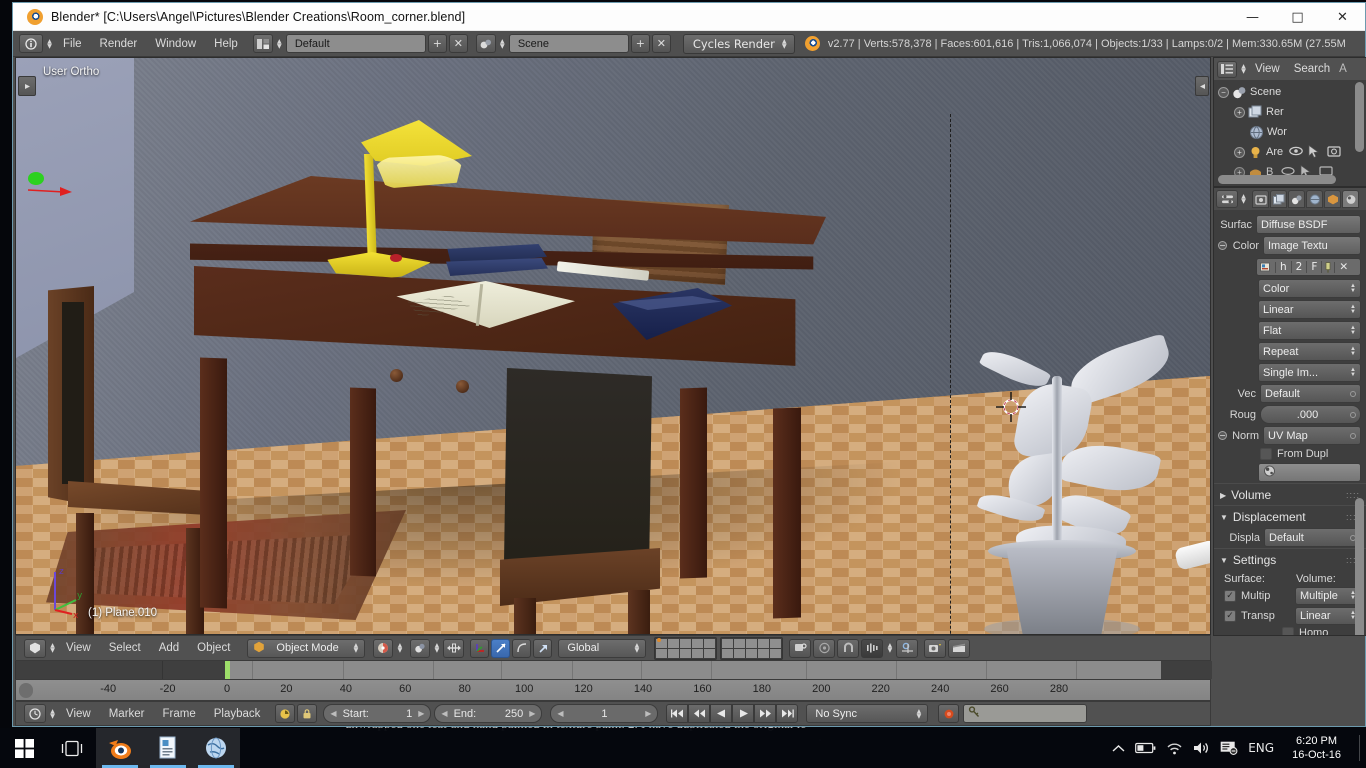 The height and width of the screenshot is (768, 1366). I want to click on task-view-button, so click(72, 748).